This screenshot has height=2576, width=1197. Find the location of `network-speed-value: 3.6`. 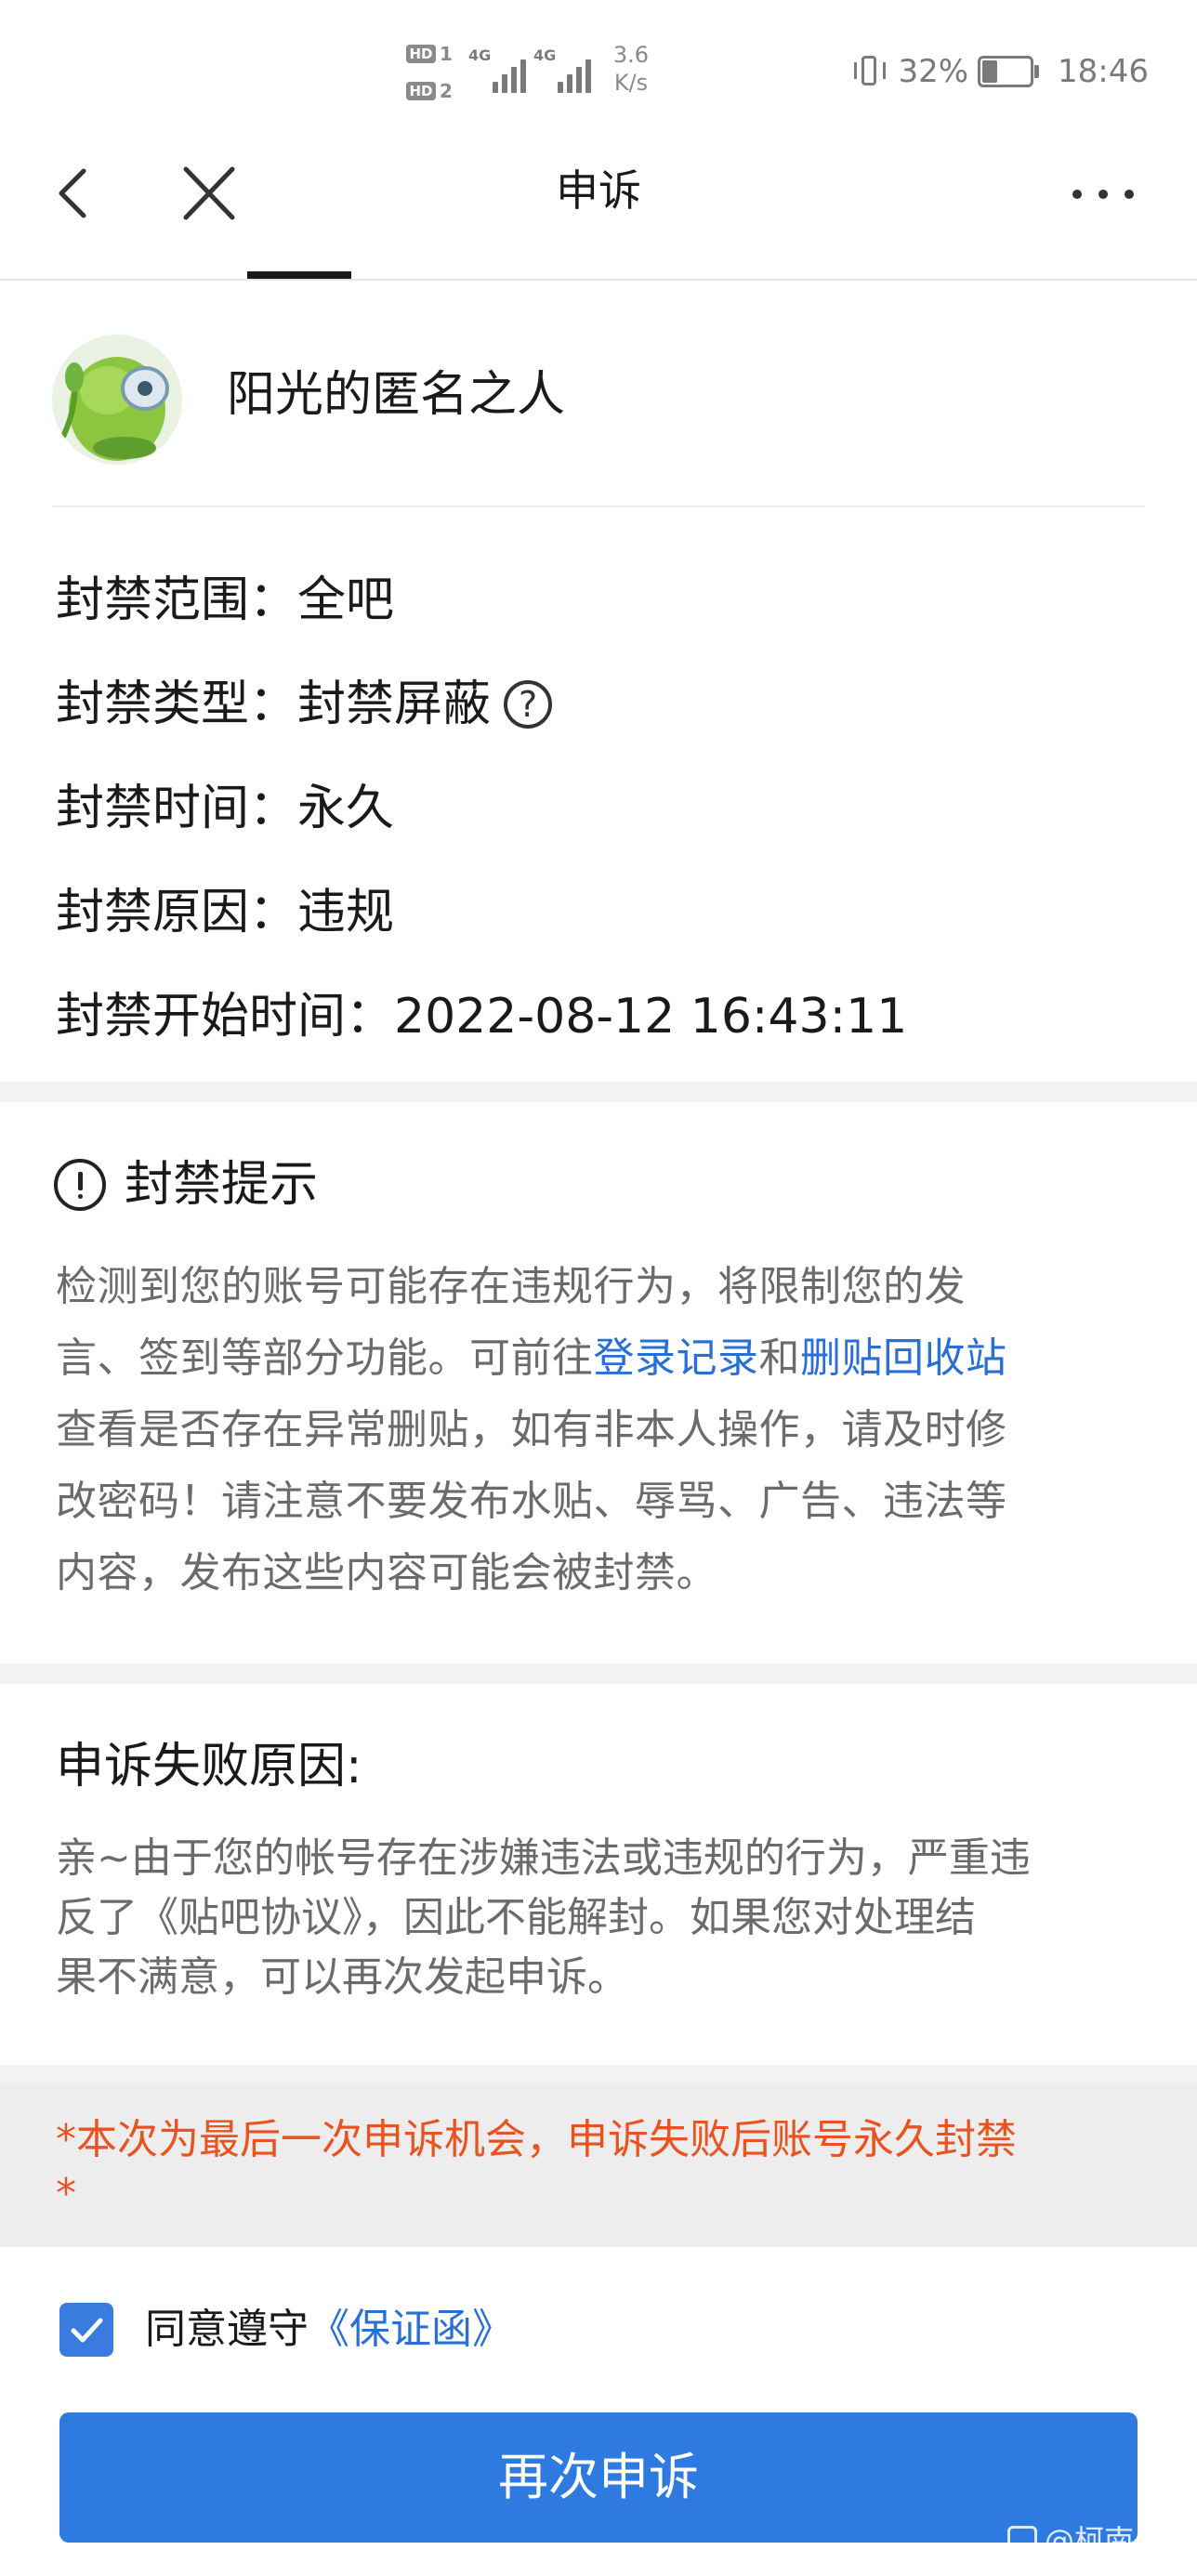

network-speed-value: 3.6 is located at coordinates (631, 55).